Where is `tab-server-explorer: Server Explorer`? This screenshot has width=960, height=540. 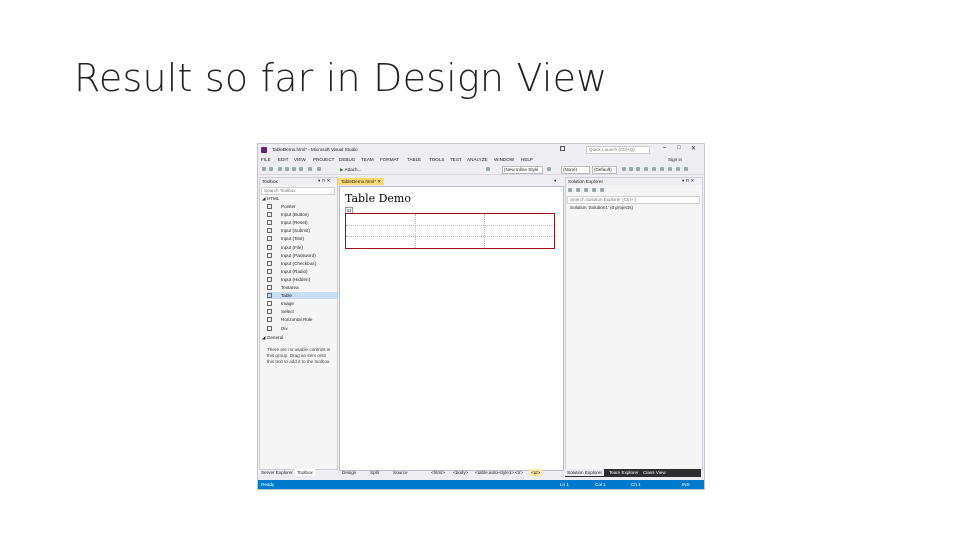
tab-server-explorer: Server Explorer is located at coordinates (277, 472).